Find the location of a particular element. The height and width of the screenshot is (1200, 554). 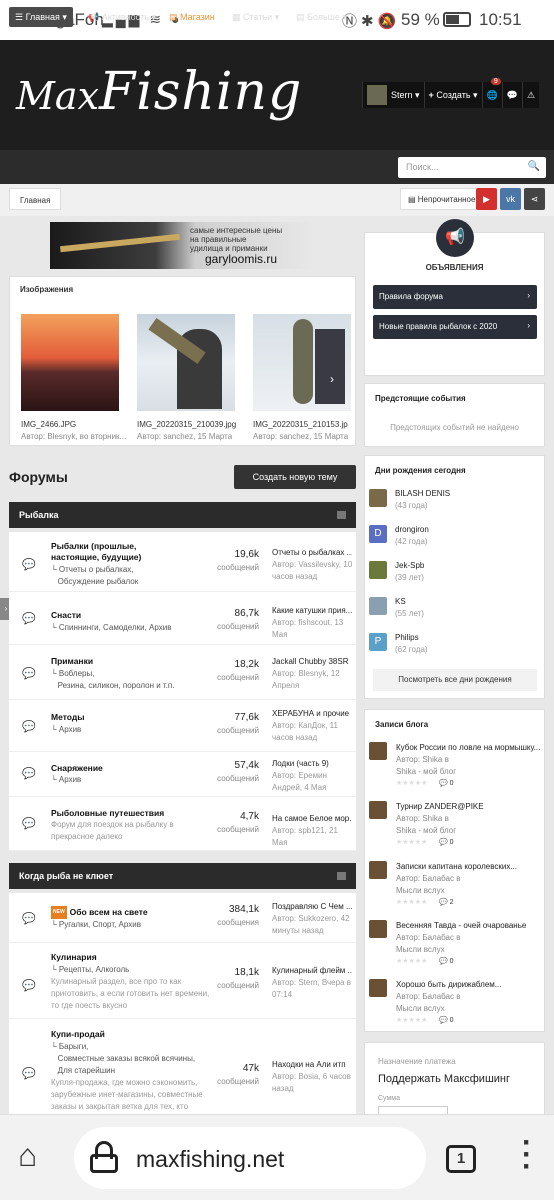

nav-shop: ▤ Магазин is located at coordinates (192, 17).